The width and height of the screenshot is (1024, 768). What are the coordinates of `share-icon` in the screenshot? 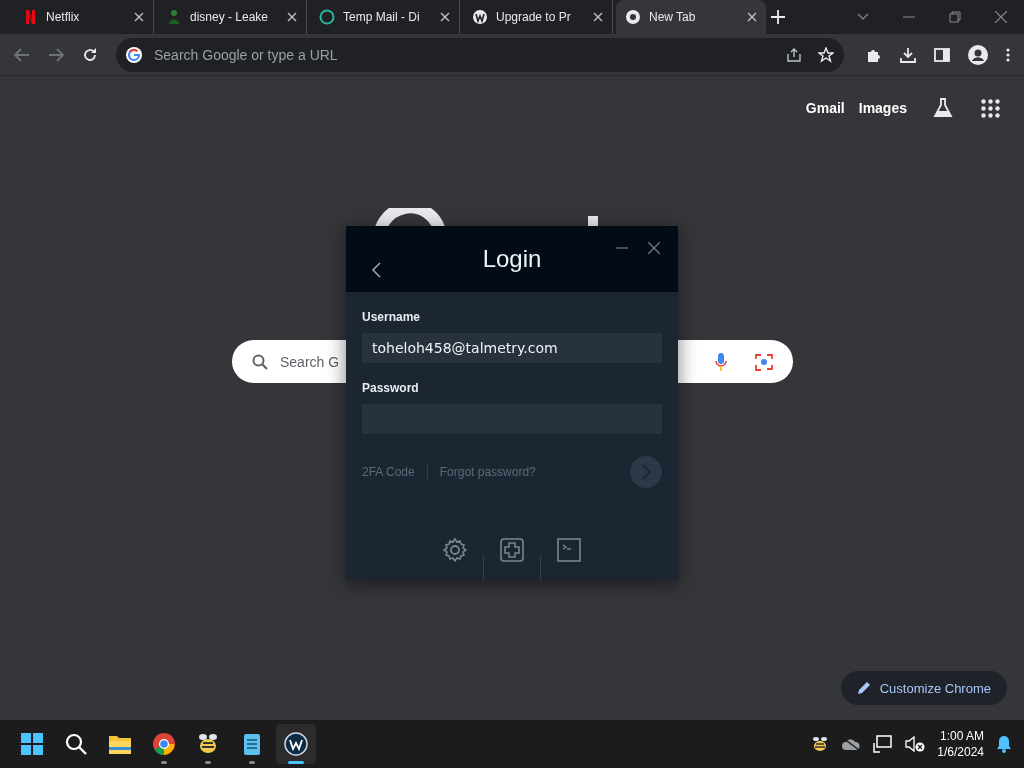 It's located at (794, 54).